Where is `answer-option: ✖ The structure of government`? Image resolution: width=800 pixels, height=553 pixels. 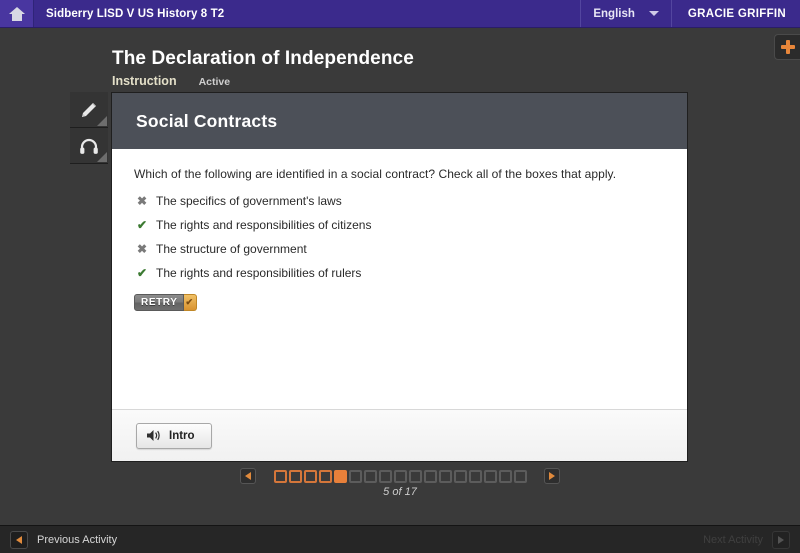
answer-option: ✖ The structure of government is located at coordinates (399, 249).